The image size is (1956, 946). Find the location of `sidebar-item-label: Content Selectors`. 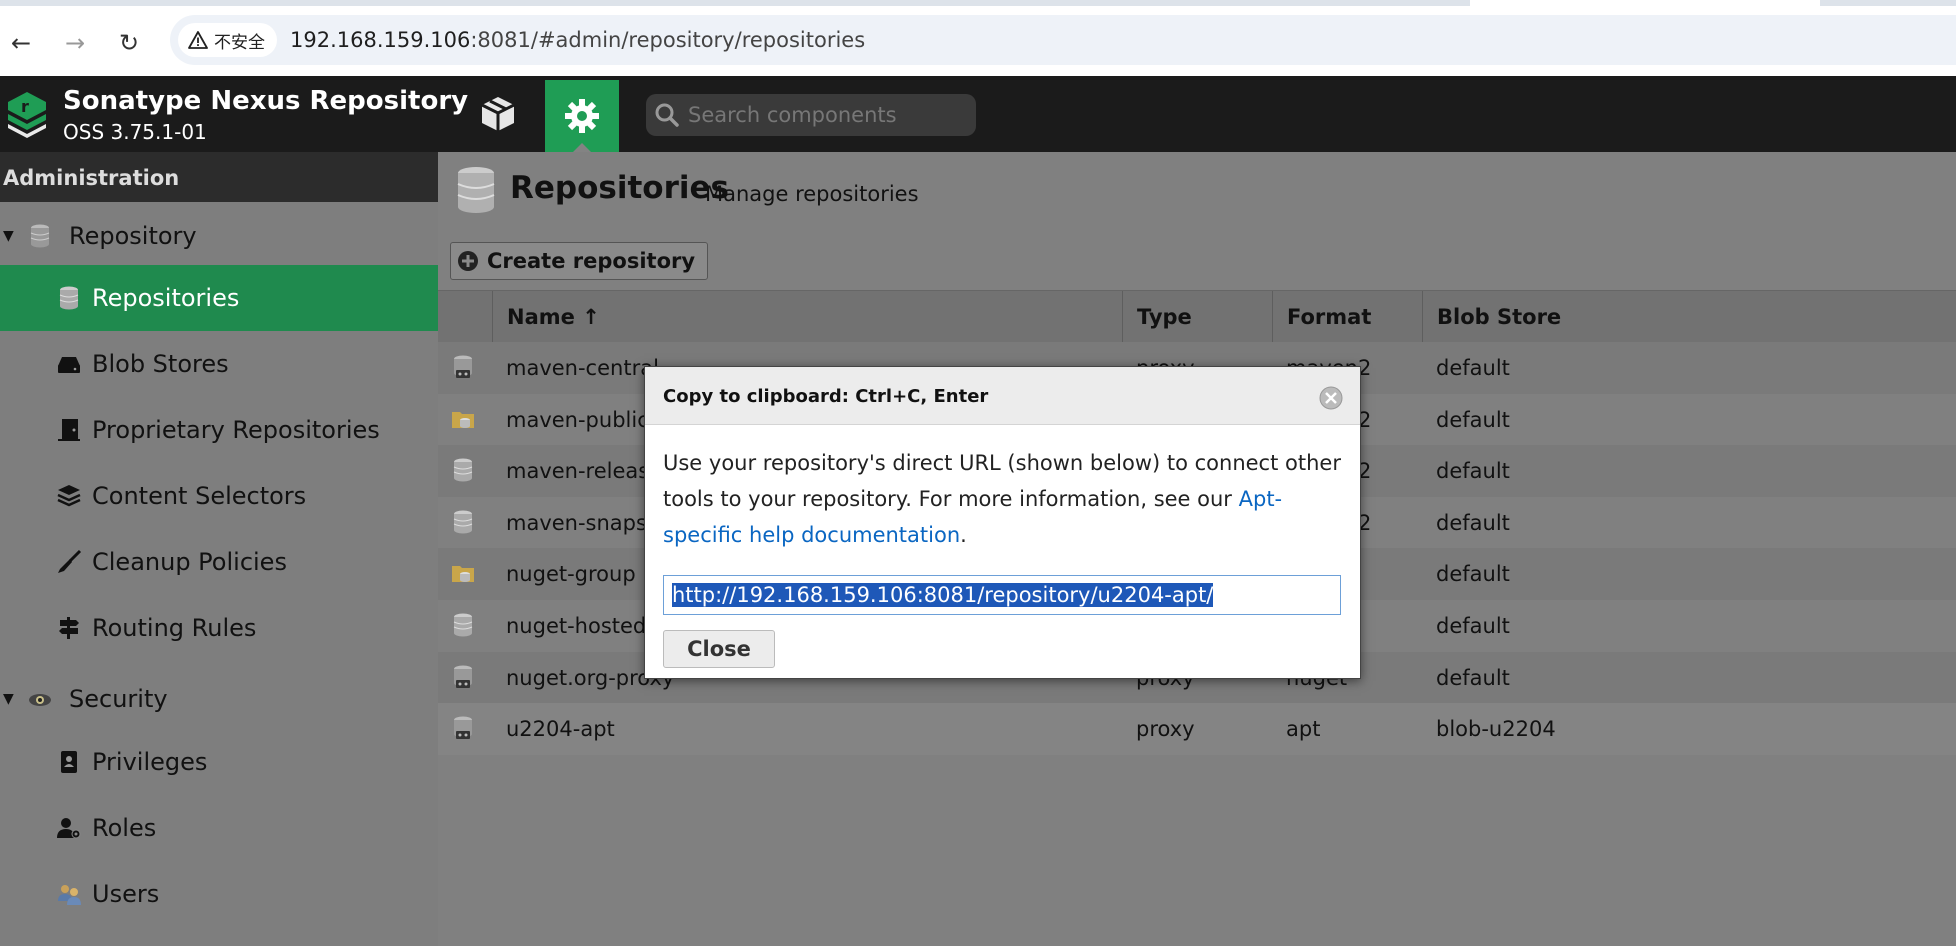

sidebar-item-label: Content Selectors is located at coordinates (199, 496).